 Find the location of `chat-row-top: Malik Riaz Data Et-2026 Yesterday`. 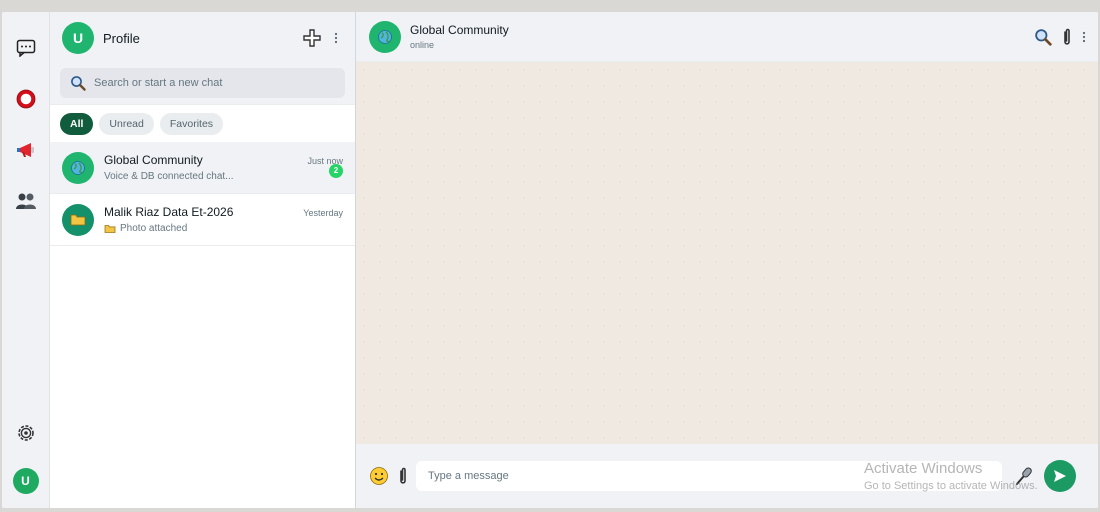

chat-row-top: Malik Riaz Data Et-2026 Yesterday is located at coordinates (223, 212).